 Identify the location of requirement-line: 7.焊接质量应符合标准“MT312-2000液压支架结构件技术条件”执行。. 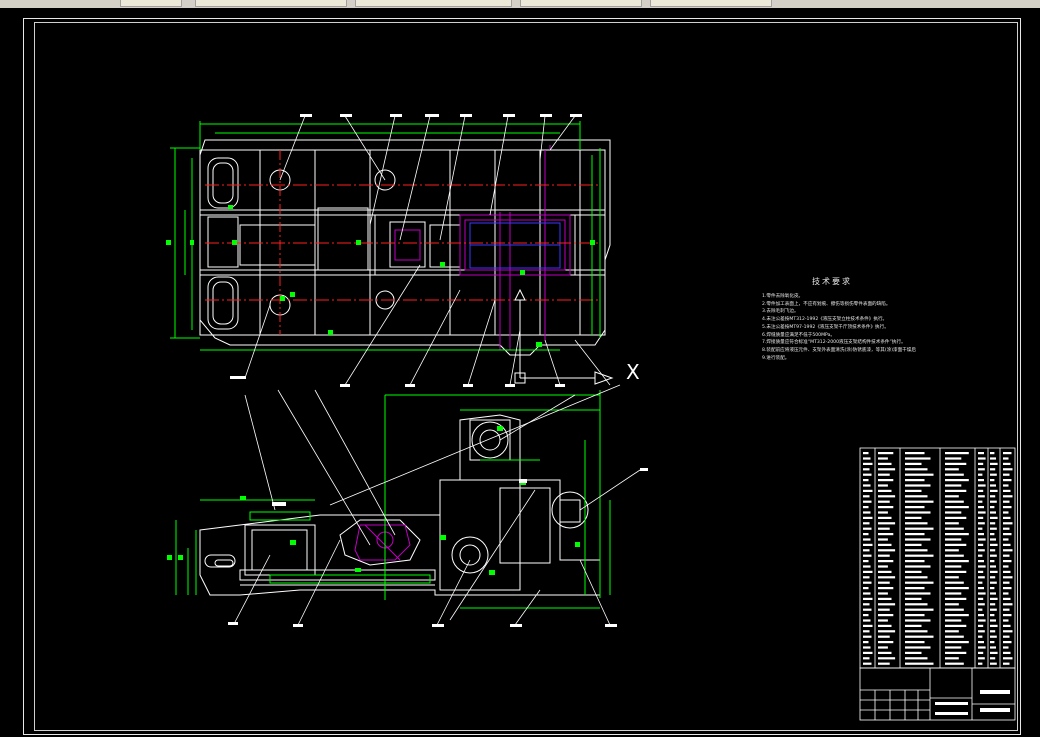
(834, 343).